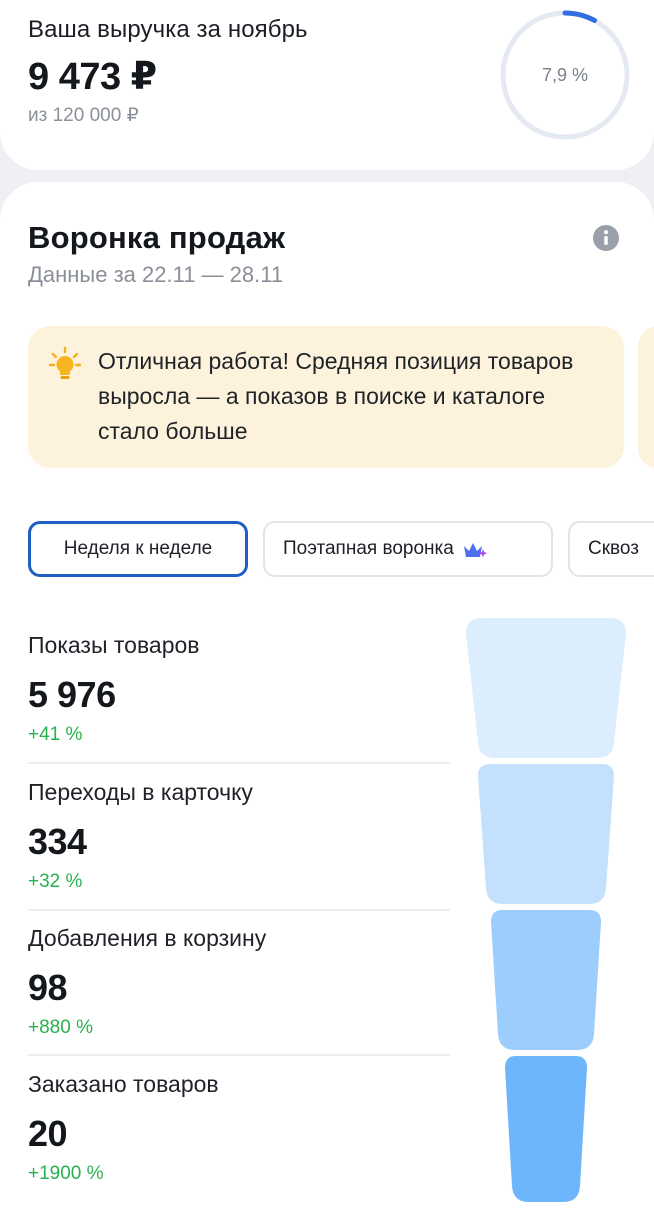 The image size is (654, 1222). Describe the element at coordinates (48, 1133) in the screenshot. I see `metric-value: 20` at that location.